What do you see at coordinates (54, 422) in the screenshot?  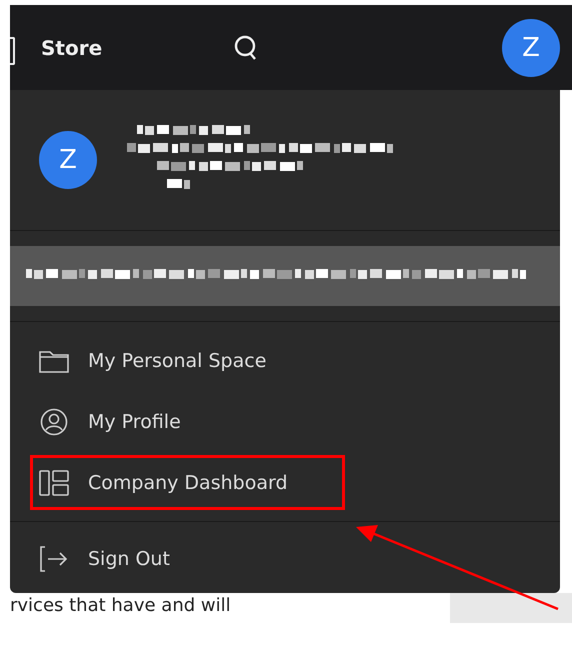 I see `user-circle-icon` at bounding box center [54, 422].